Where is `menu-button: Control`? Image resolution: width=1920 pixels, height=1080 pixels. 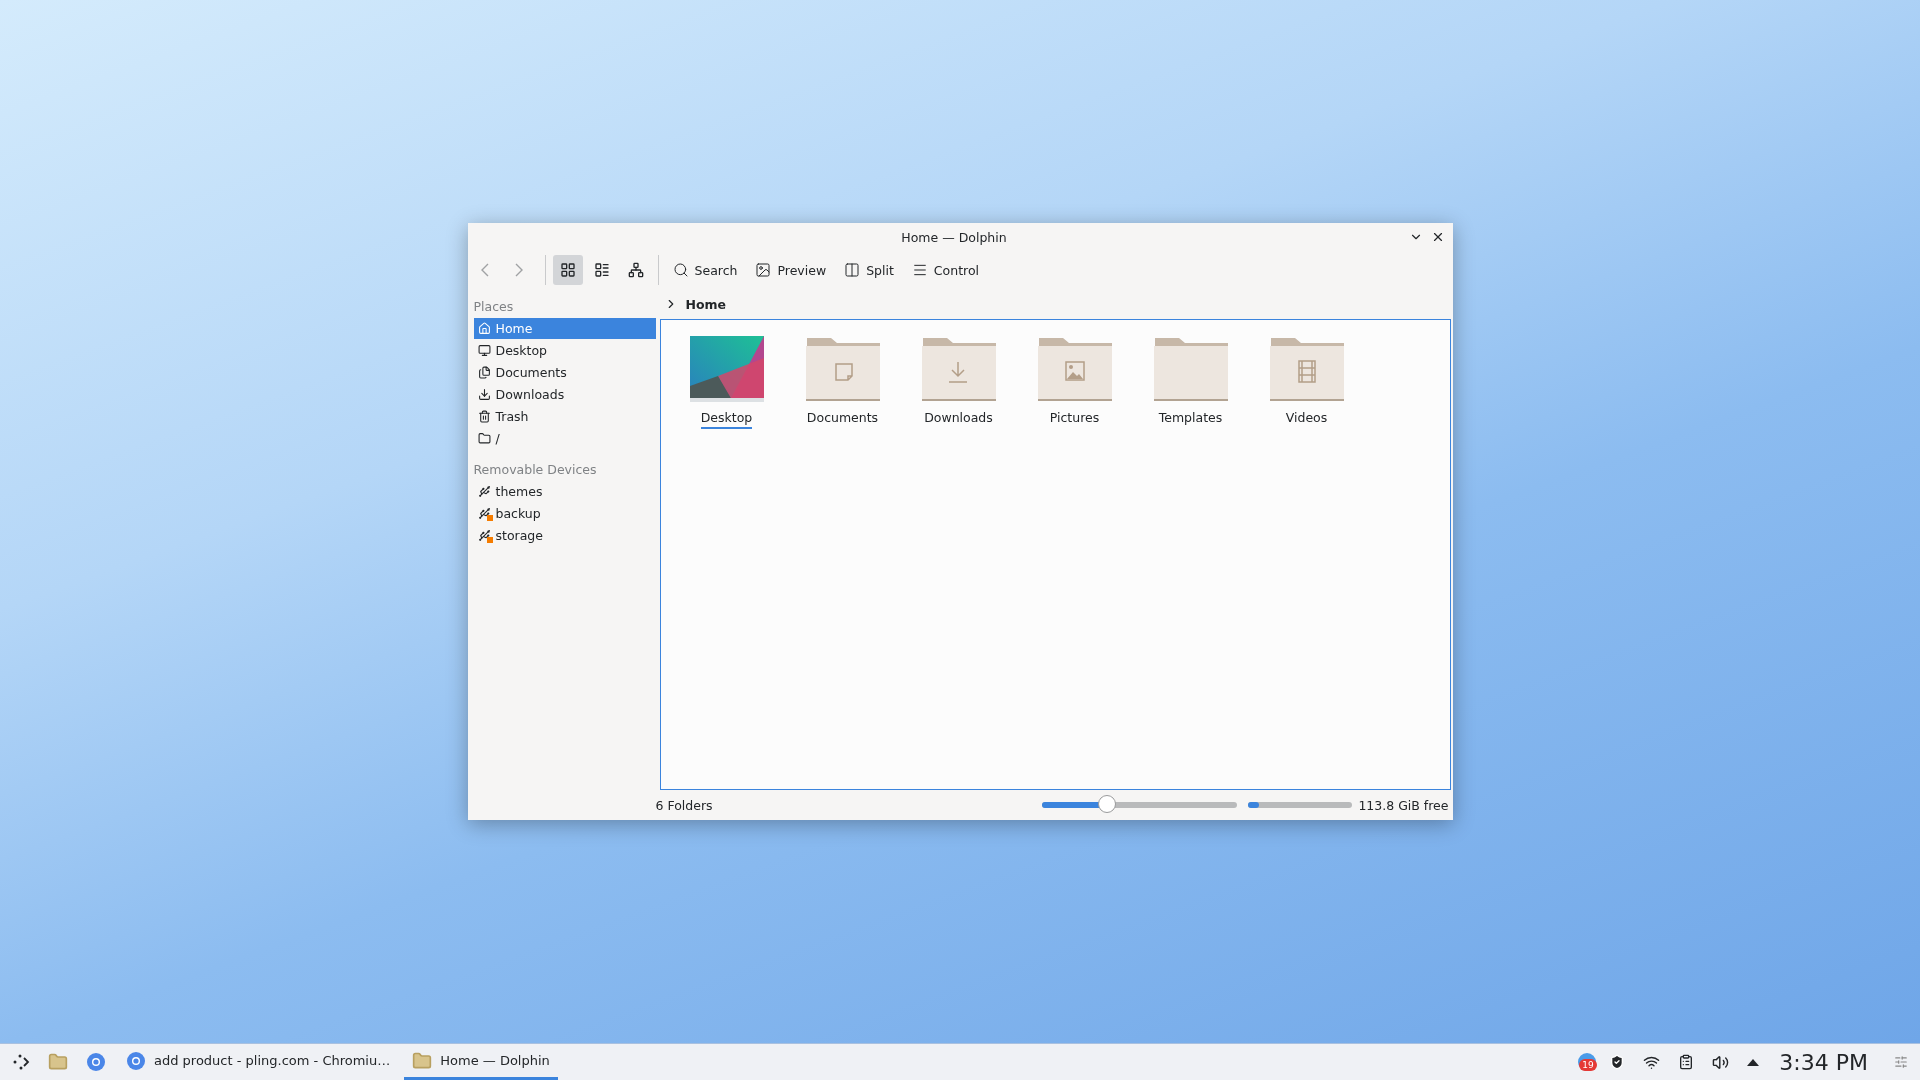 menu-button: Control is located at coordinates (945, 270).